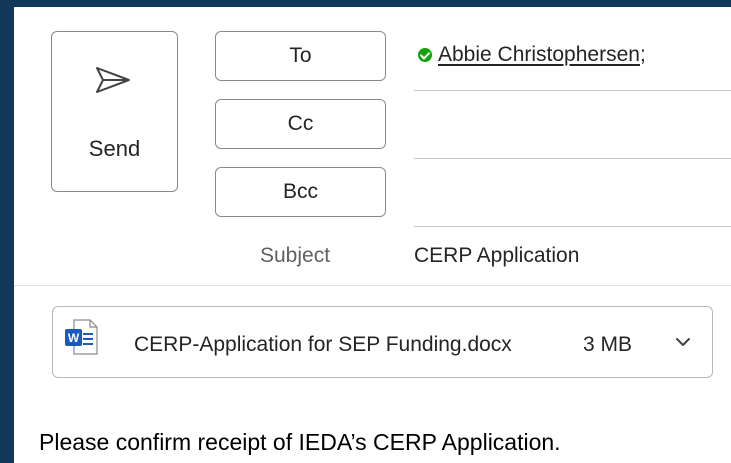 The height and width of the screenshot is (463, 731). Describe the element at coordinates (74, 338) in the screenshot. I see `svg-text: W` at that location.